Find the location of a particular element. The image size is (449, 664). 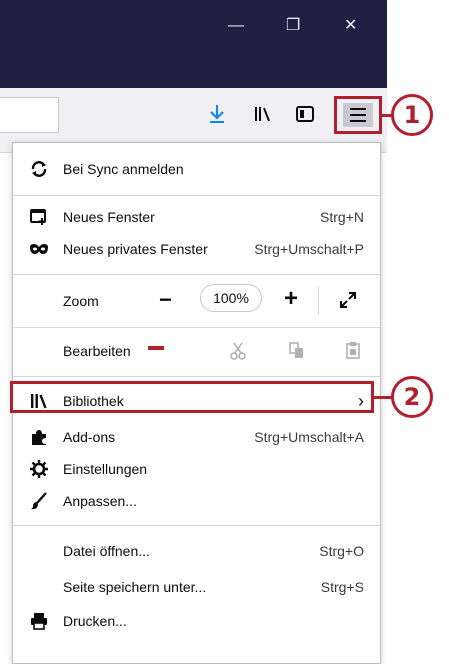

zoom-out-button: − is located at coordinates (165, 300).